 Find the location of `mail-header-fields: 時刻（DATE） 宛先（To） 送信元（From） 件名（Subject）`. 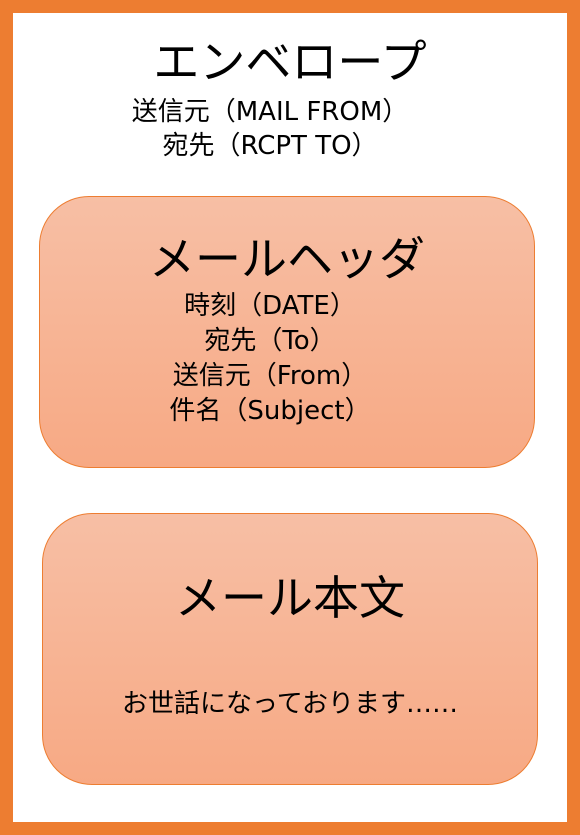

mail-header-fields: 時刻（DATE） 宛先（To） 送信元（From） 件名（Subject） is located at coordinates (270, 359).